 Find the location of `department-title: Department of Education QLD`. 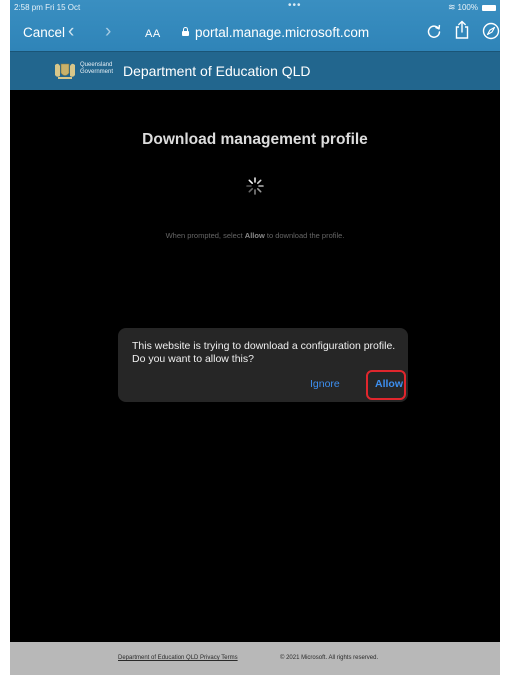

department-title: Department of Education QLD is located at coordinates (217, 71).